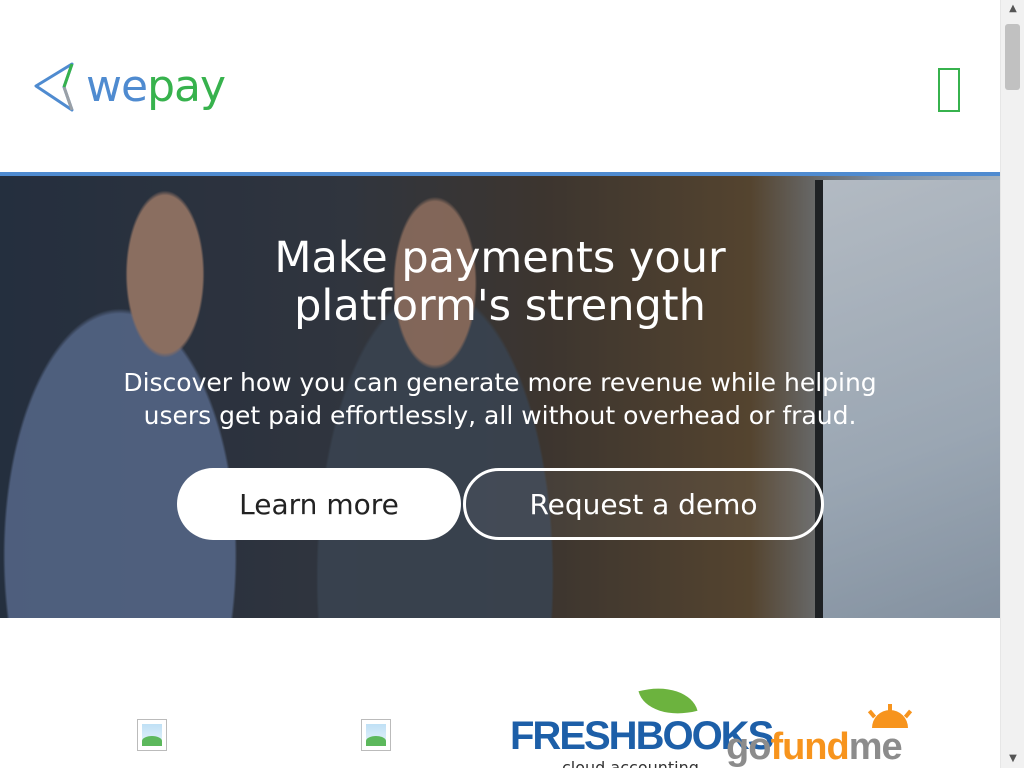  What do you see at coordinates (875, 747) in the screenshot?
I see `gofundme-me: me` at bounding box center [875, 747].